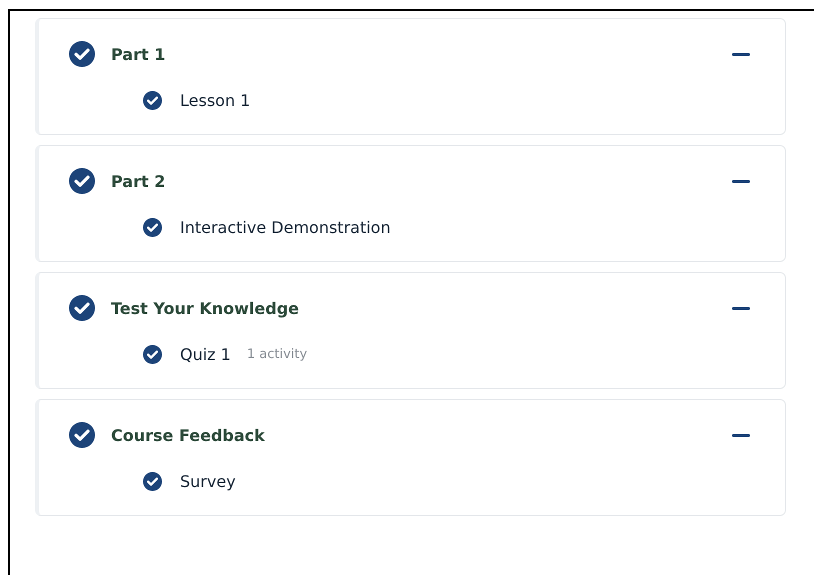 The width and height of the screenshot is (814, 575). What do you see at coordinates (138, 181) in the screenshot?
I see `section-title: Part 2` at bounding box center [138, 181].